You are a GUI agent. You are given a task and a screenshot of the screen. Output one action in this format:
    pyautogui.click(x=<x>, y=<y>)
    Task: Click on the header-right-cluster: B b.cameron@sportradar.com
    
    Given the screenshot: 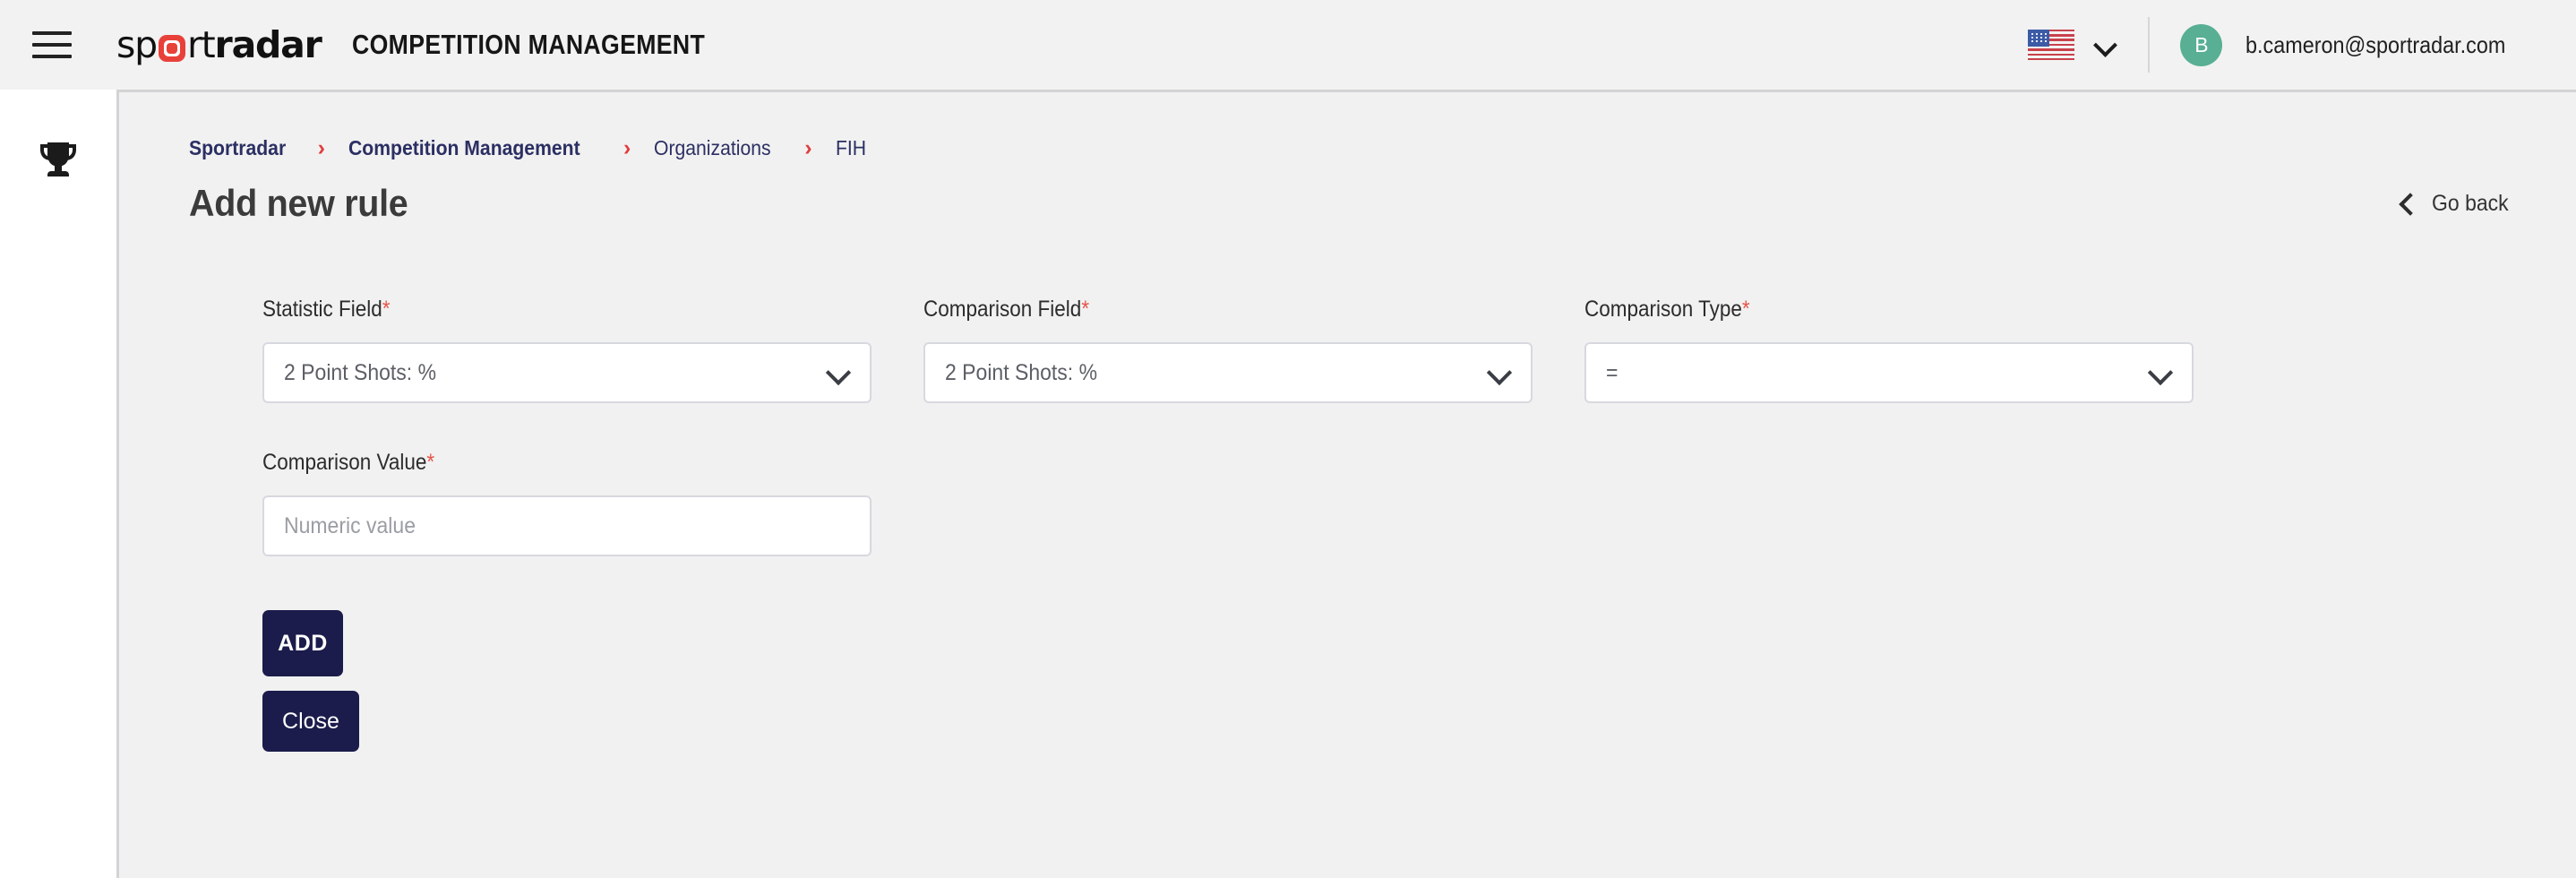 What is the action you would take?
    pyautogui.click(x=2302, y=45)
    